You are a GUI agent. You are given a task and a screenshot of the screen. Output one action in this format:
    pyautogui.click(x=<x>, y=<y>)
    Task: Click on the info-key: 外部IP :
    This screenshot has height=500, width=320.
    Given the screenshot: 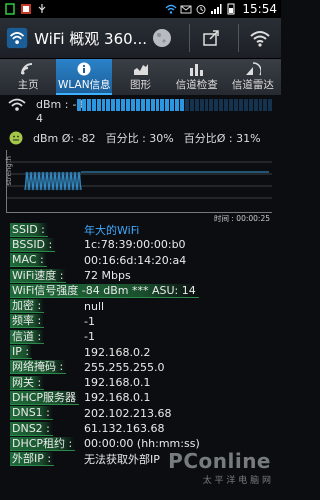 What is the action you would take?
    pyautogui.click(x=32, y=459)
    